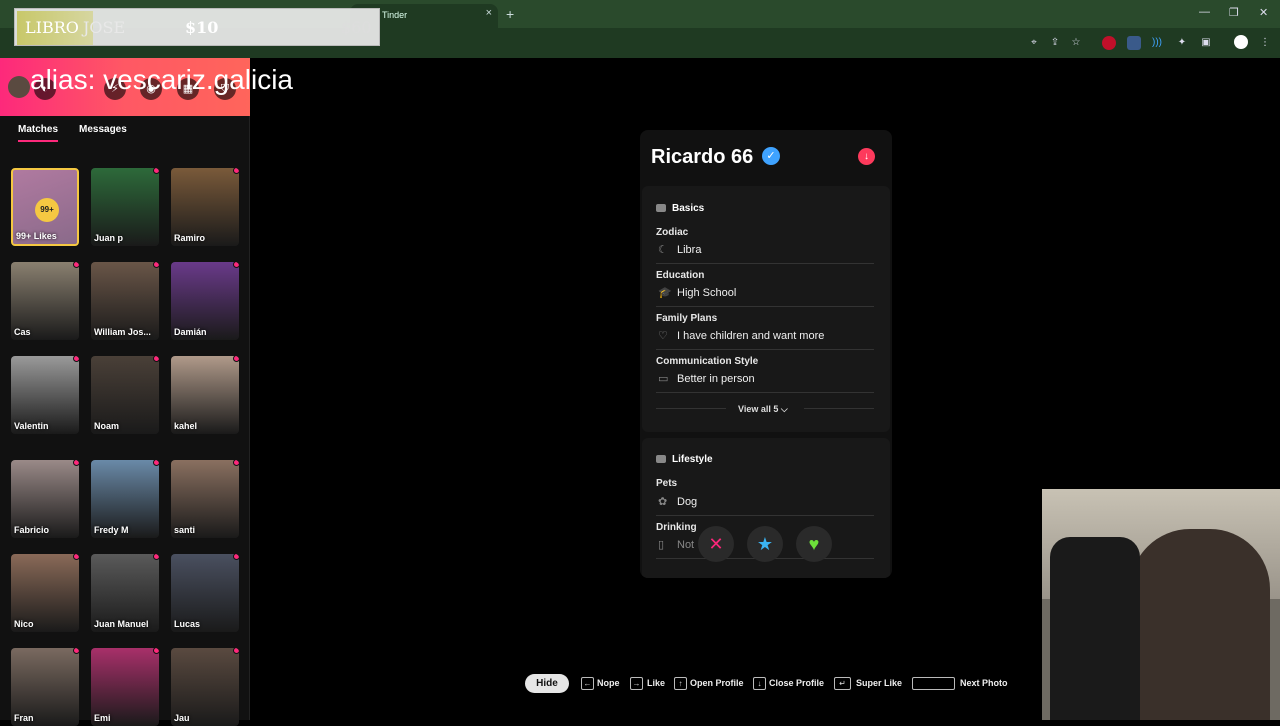  Describe the element at coordinates (751, 336) in the screenshot. I see `field-value-family-plans: I have children and want more` at that location.